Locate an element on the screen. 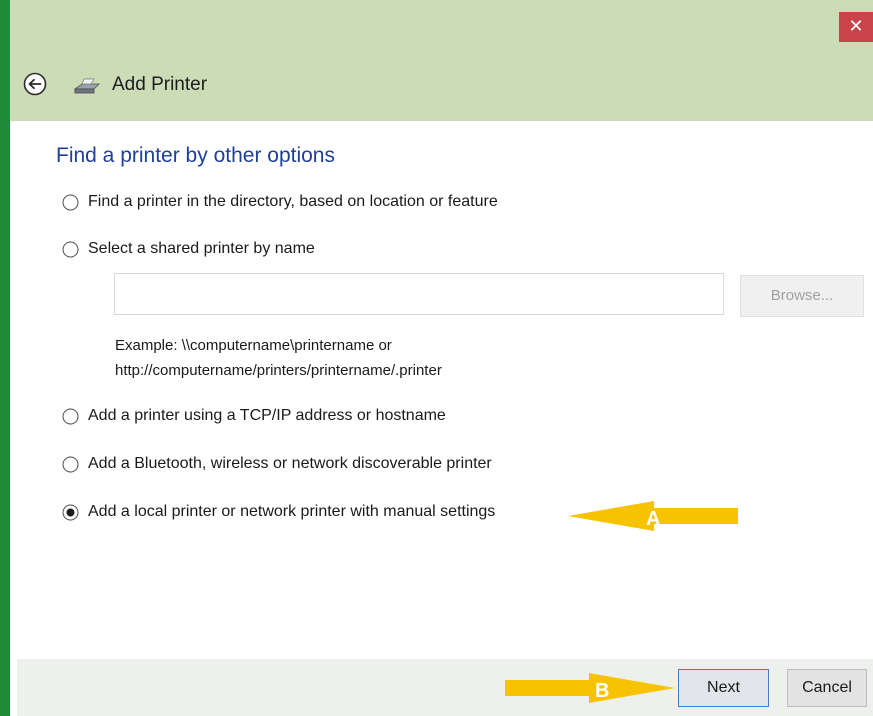 The image size is (873, 716). example-text-line-1: Example: \\computername\printername or is located at coordinates (253, 345).